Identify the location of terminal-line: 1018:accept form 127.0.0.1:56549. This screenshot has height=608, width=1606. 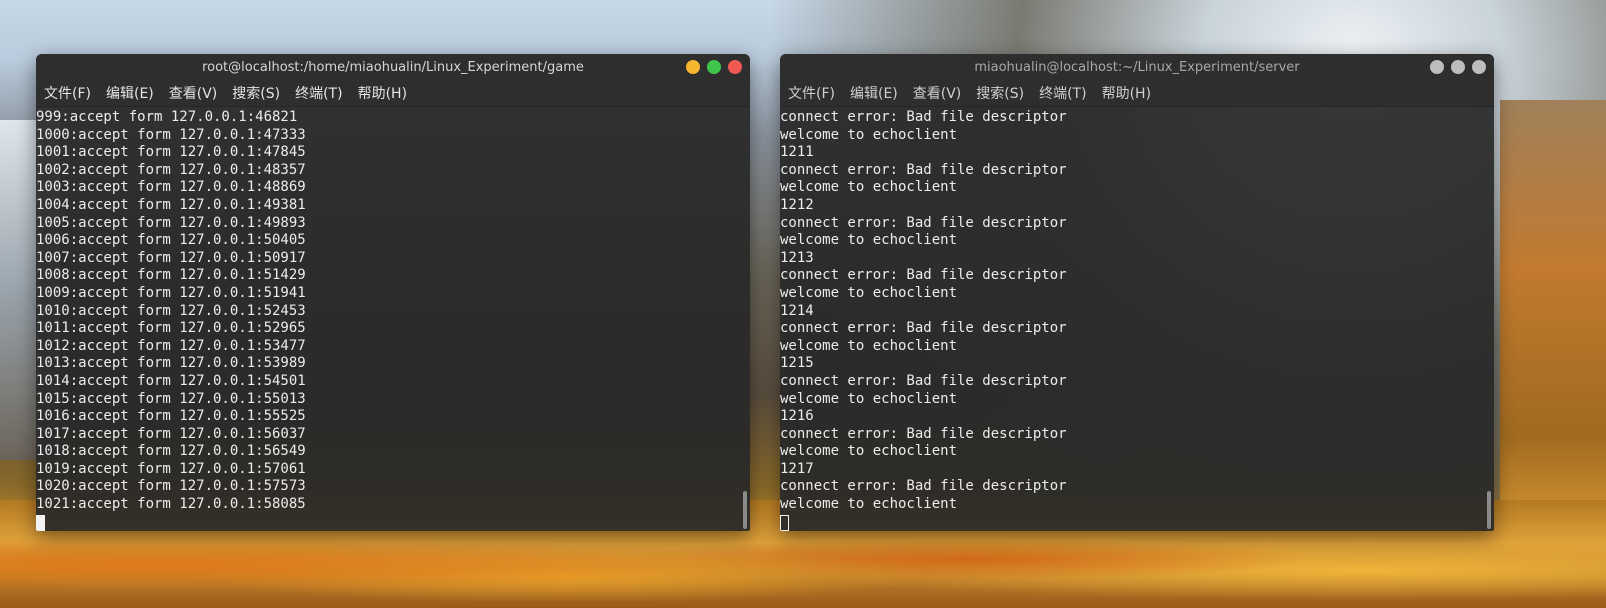
(171, 451).